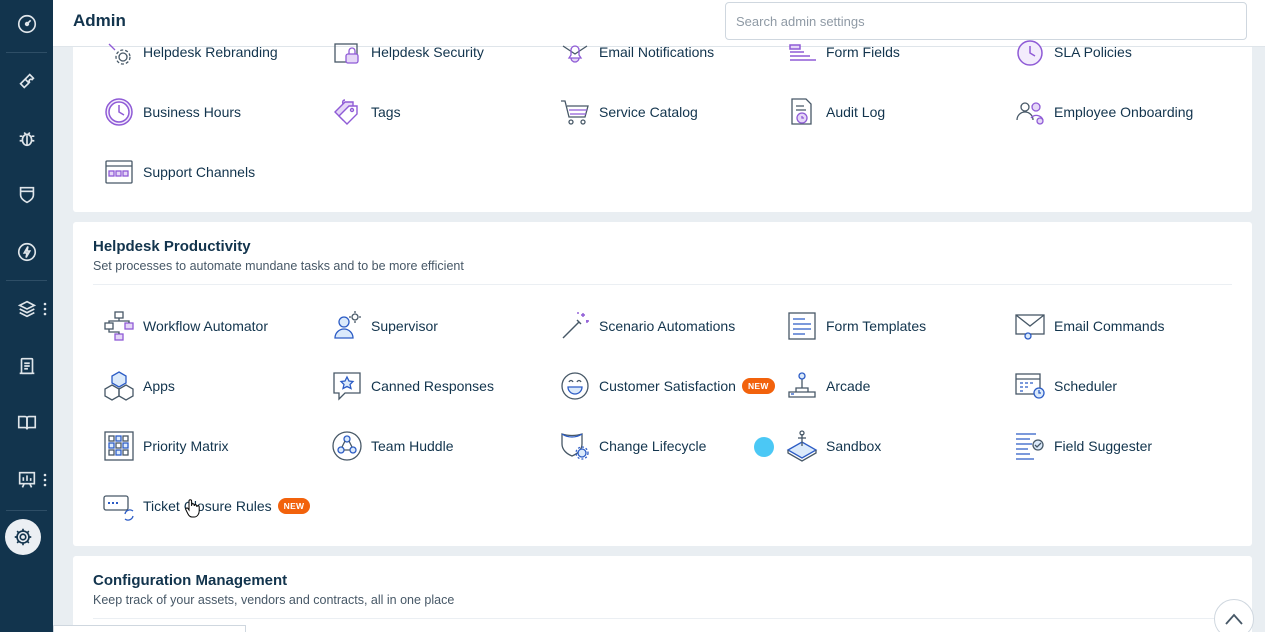 The height and width of the screenshot is (632, 1265). What do you see at coordinates (190, 52) in the screenshot?
I see `settings-item-helpdesk-rebranding: Helpdesk Rebranding` at bounding box center [190, 52].